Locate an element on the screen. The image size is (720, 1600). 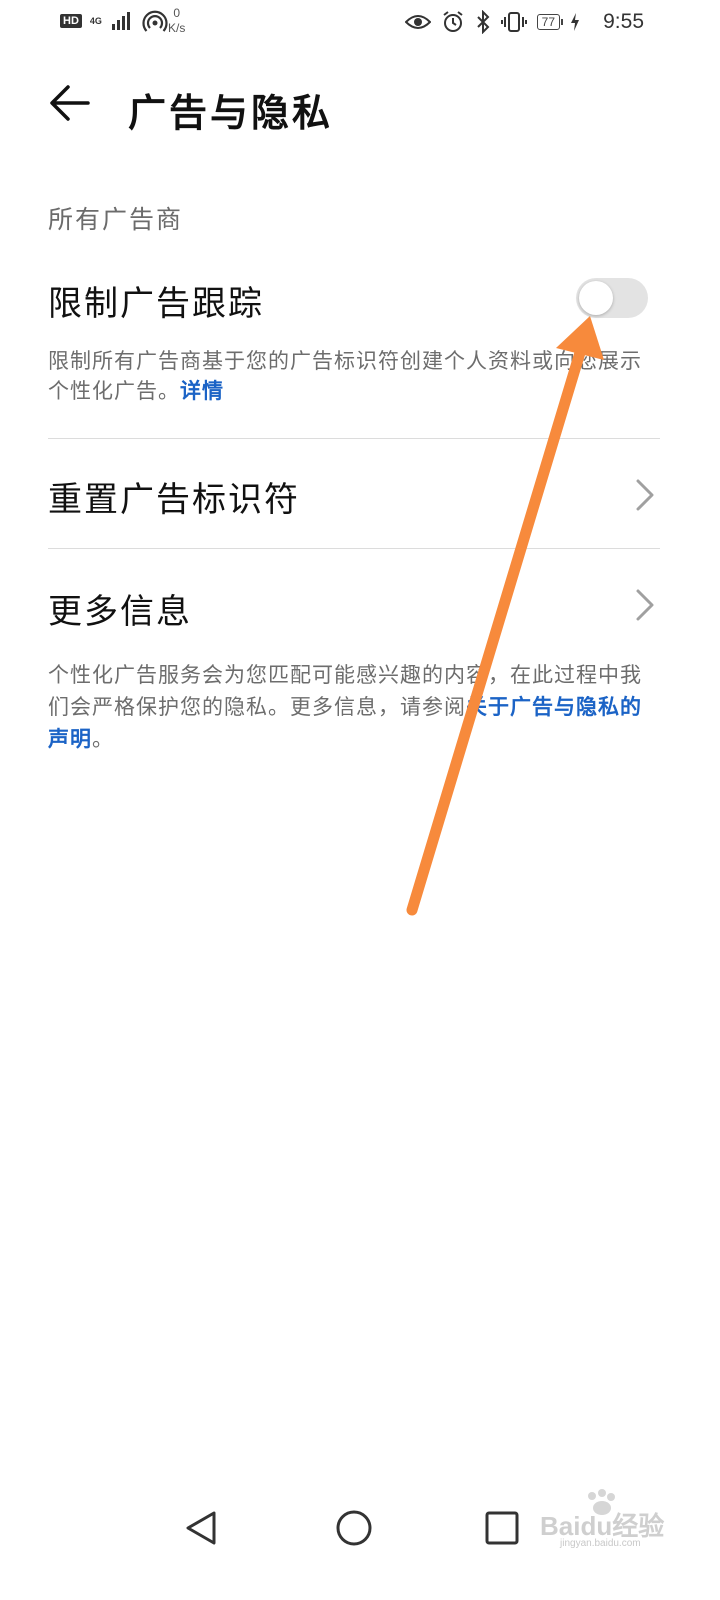
page-title: 广告与隐私 is located at coordinates (231, 112).